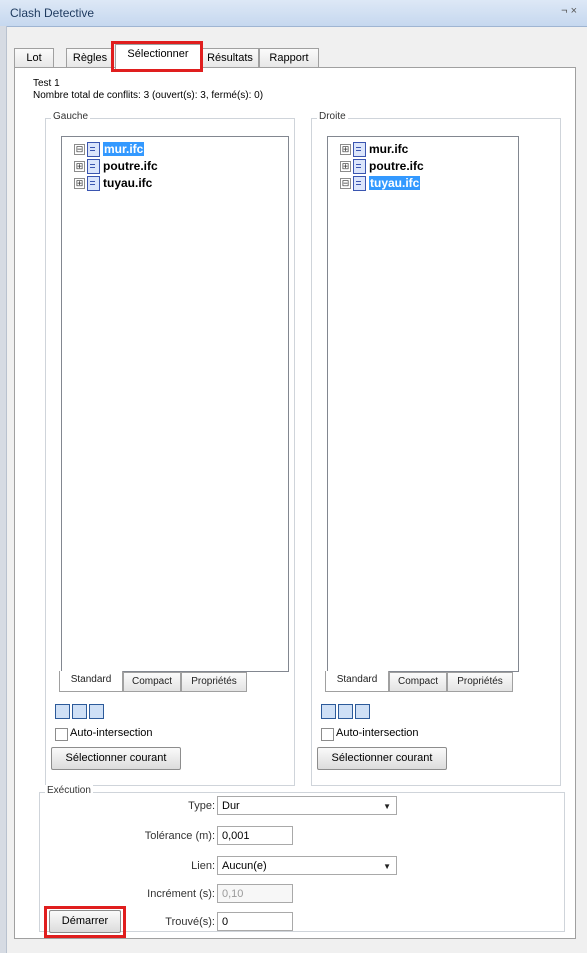  I want to click on link-value: Aucun(e), so click(244, 866).